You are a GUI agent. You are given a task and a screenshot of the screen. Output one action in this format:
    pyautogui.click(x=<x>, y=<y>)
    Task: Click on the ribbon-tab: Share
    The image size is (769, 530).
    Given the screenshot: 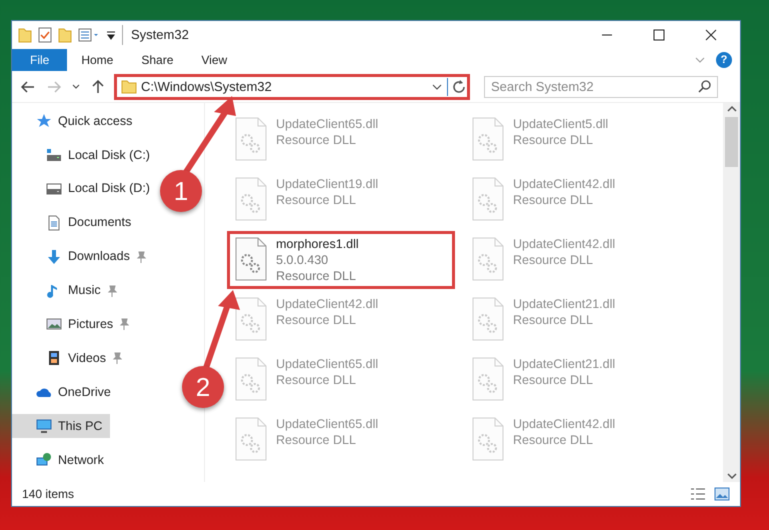 What is the action you would take?
    pyautogui.click(x=157, y=60)
    